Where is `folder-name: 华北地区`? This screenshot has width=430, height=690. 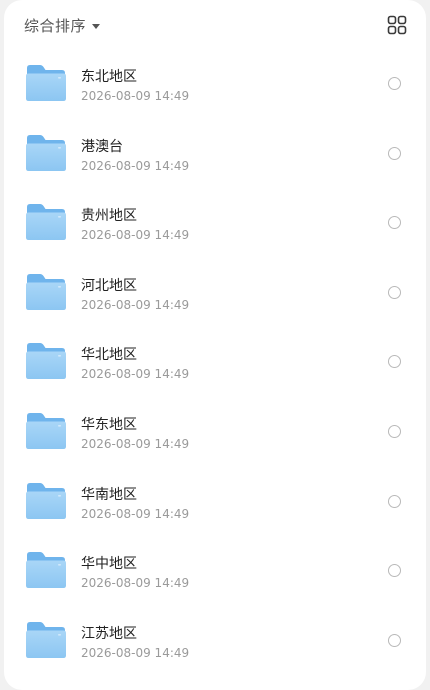 folder-name: 华北地区 is located at coordinates (109, 355).